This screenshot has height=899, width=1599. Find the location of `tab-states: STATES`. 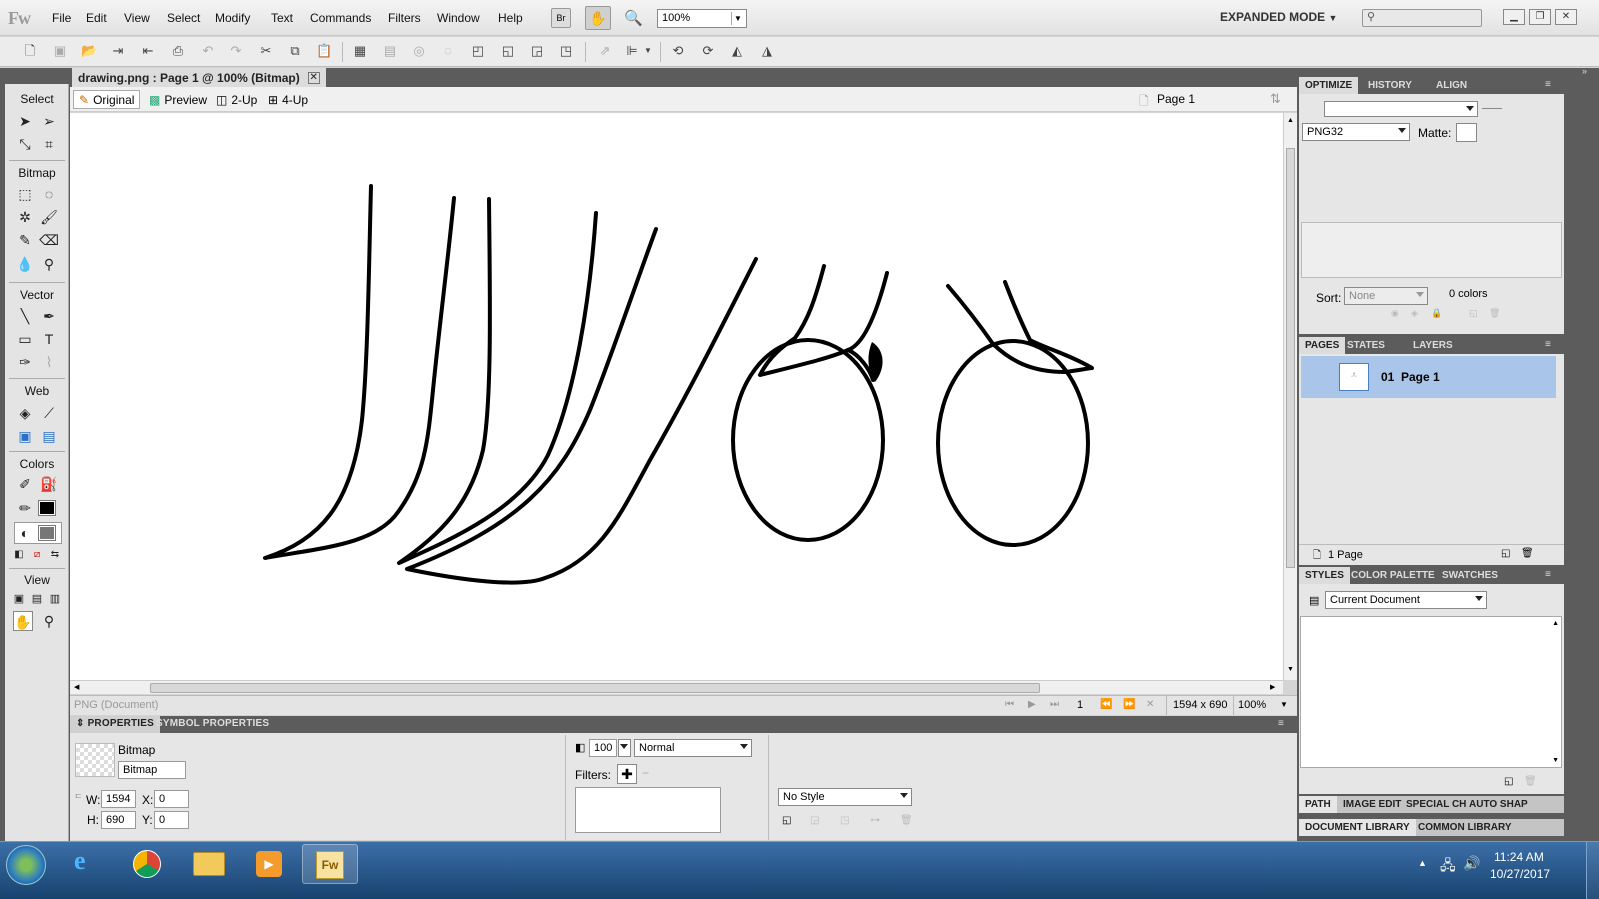

tab-states: STATES is located at coordinates (1366, 345).